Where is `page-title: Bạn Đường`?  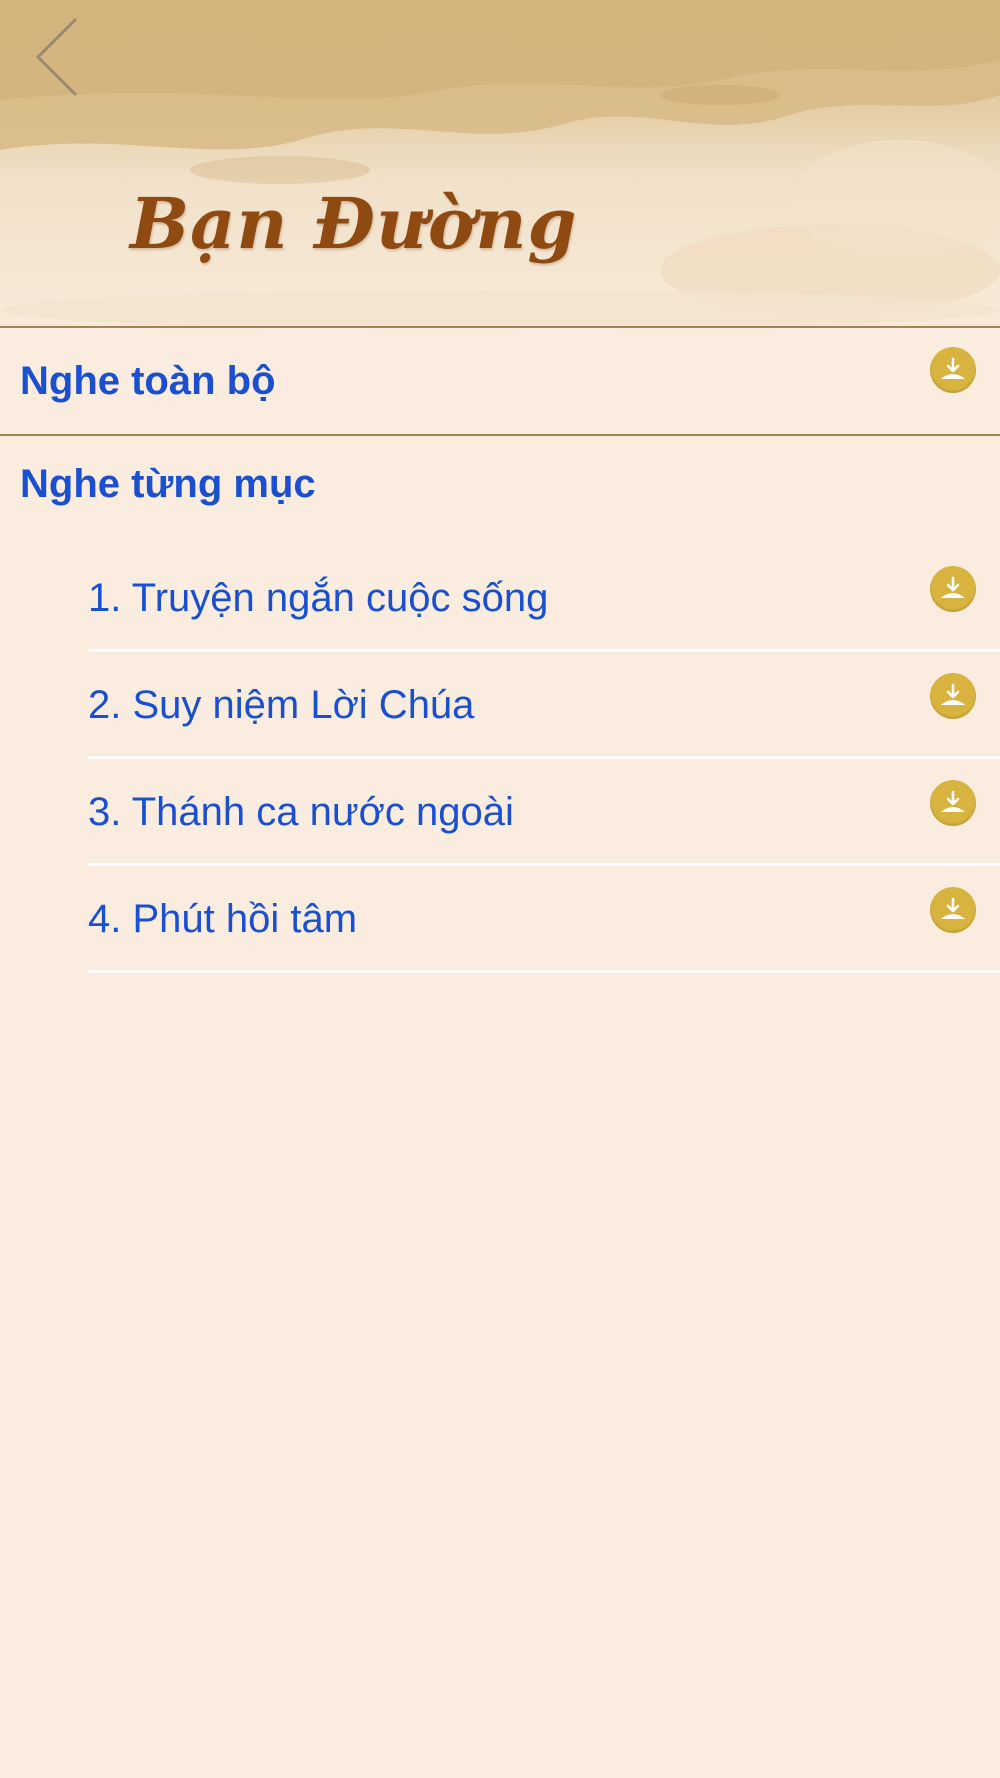
page-title: Bạn Đường is located at coordinates (354, 223).